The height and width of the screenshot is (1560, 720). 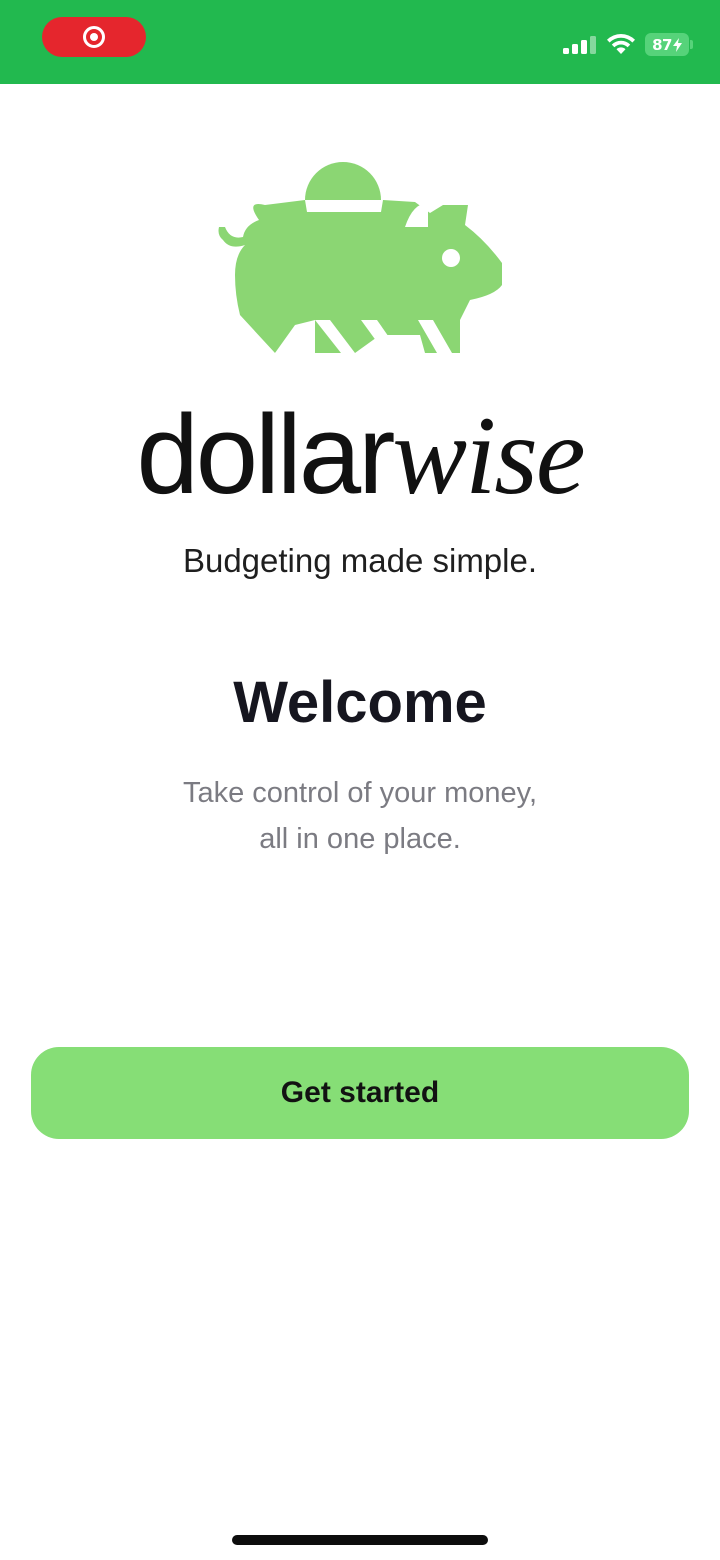 What do you see at coordinates (488, 456) in the screenshot?
I see `brand-name-part-2: wise` at bounding box center [488, 456].